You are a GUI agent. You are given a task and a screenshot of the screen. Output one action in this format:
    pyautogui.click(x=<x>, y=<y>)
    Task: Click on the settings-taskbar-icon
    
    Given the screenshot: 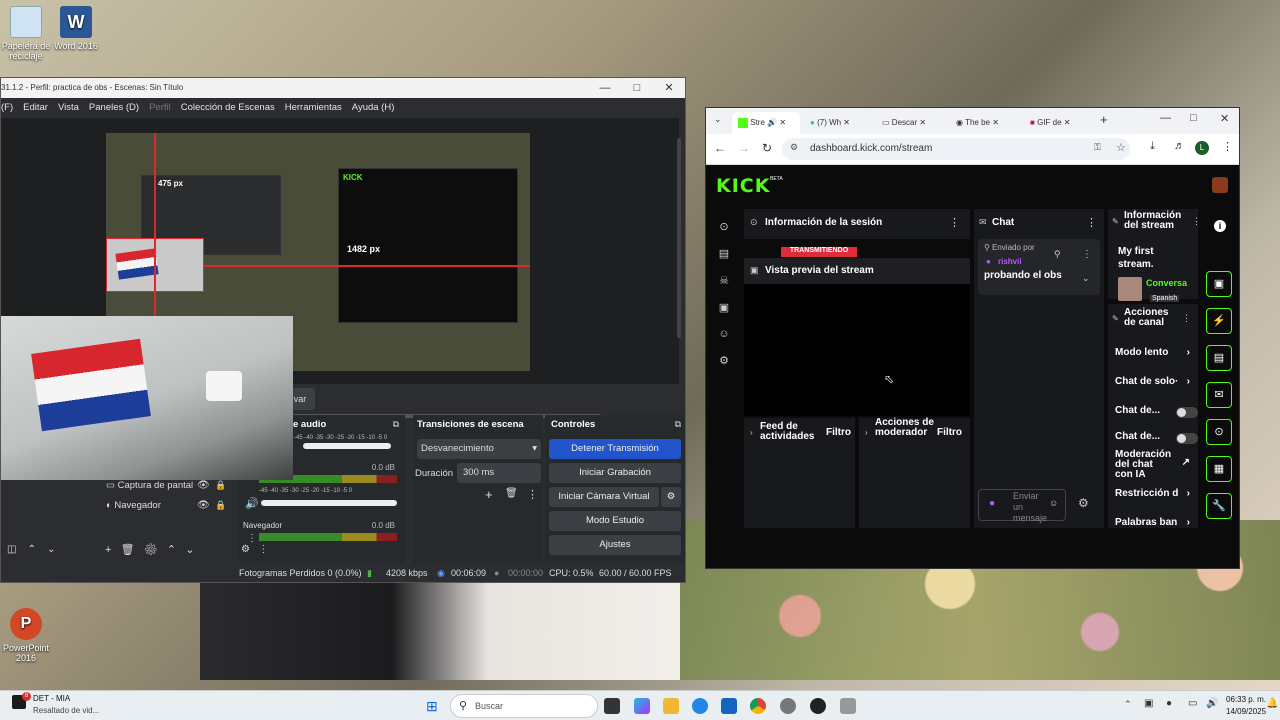 What is the action you would take?
    pyautogui.click(x=788, y=706)
    